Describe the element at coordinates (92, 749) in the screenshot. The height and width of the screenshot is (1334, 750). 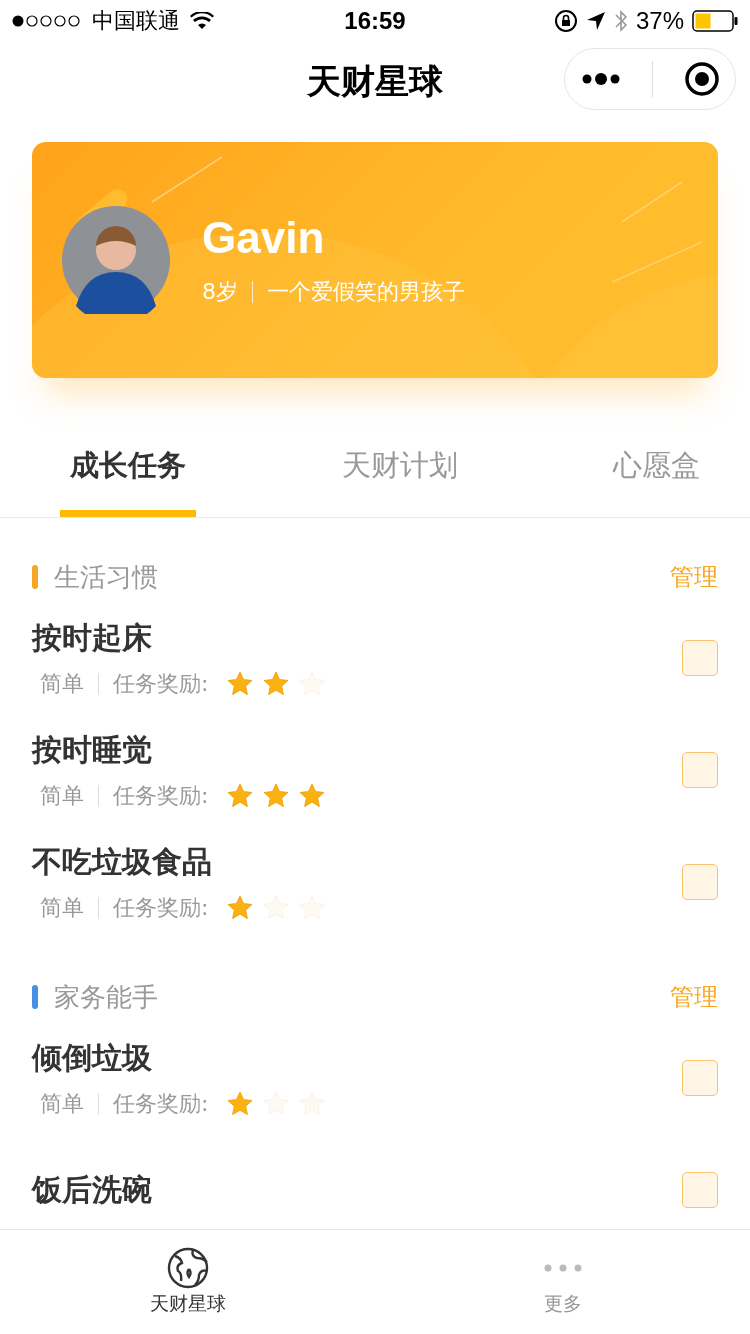
I see `task-title: 按时睡觉` at that location.